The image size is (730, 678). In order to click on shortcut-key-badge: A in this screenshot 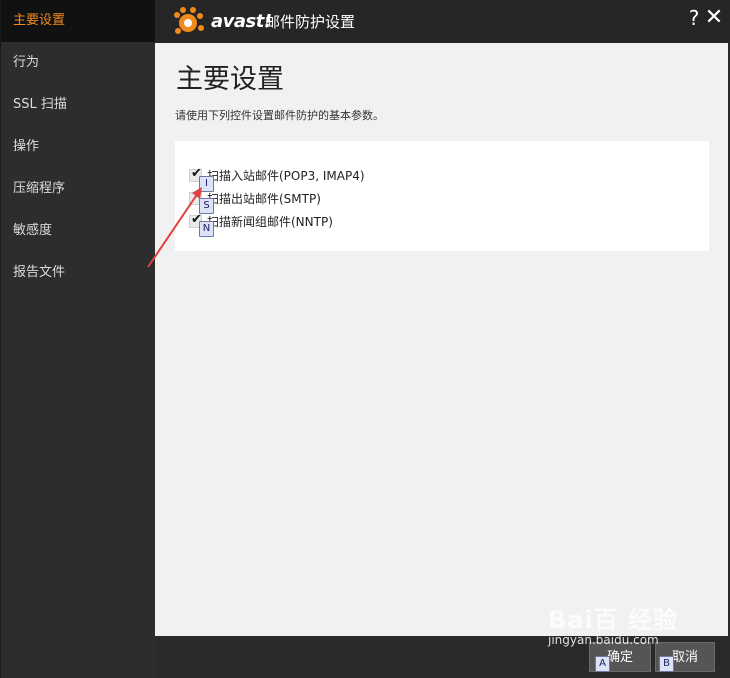, I will do `click(602, 664)`.